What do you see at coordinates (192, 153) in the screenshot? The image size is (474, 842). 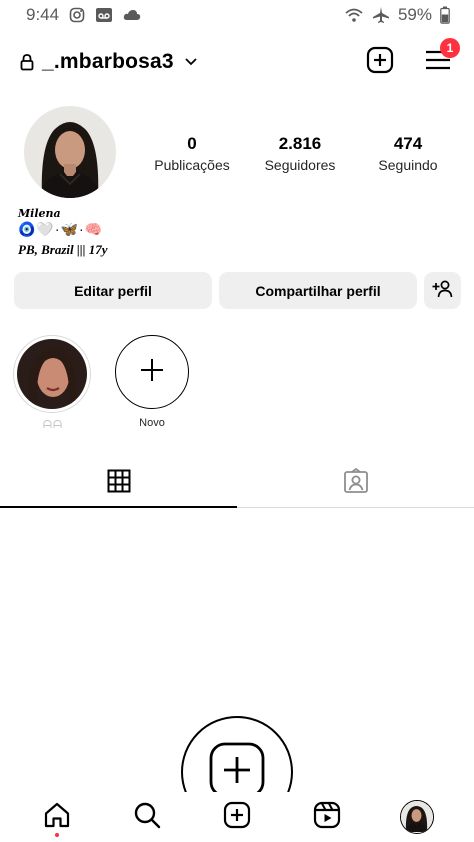 I see `stat-posts: 0 Publicações` at bounding box center [192, 153].